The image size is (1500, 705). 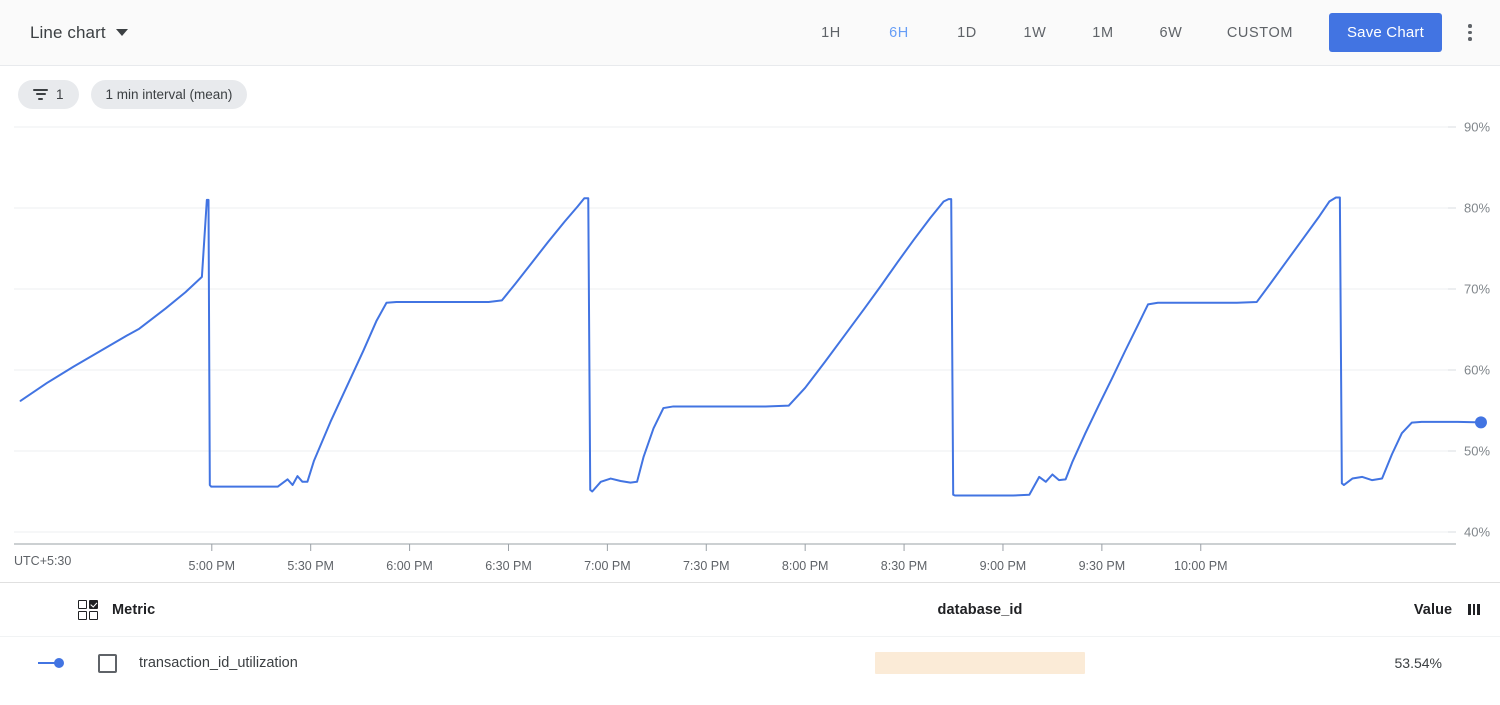 I want to click on range-button-1m: 1M, so click(x=1103, y=33).